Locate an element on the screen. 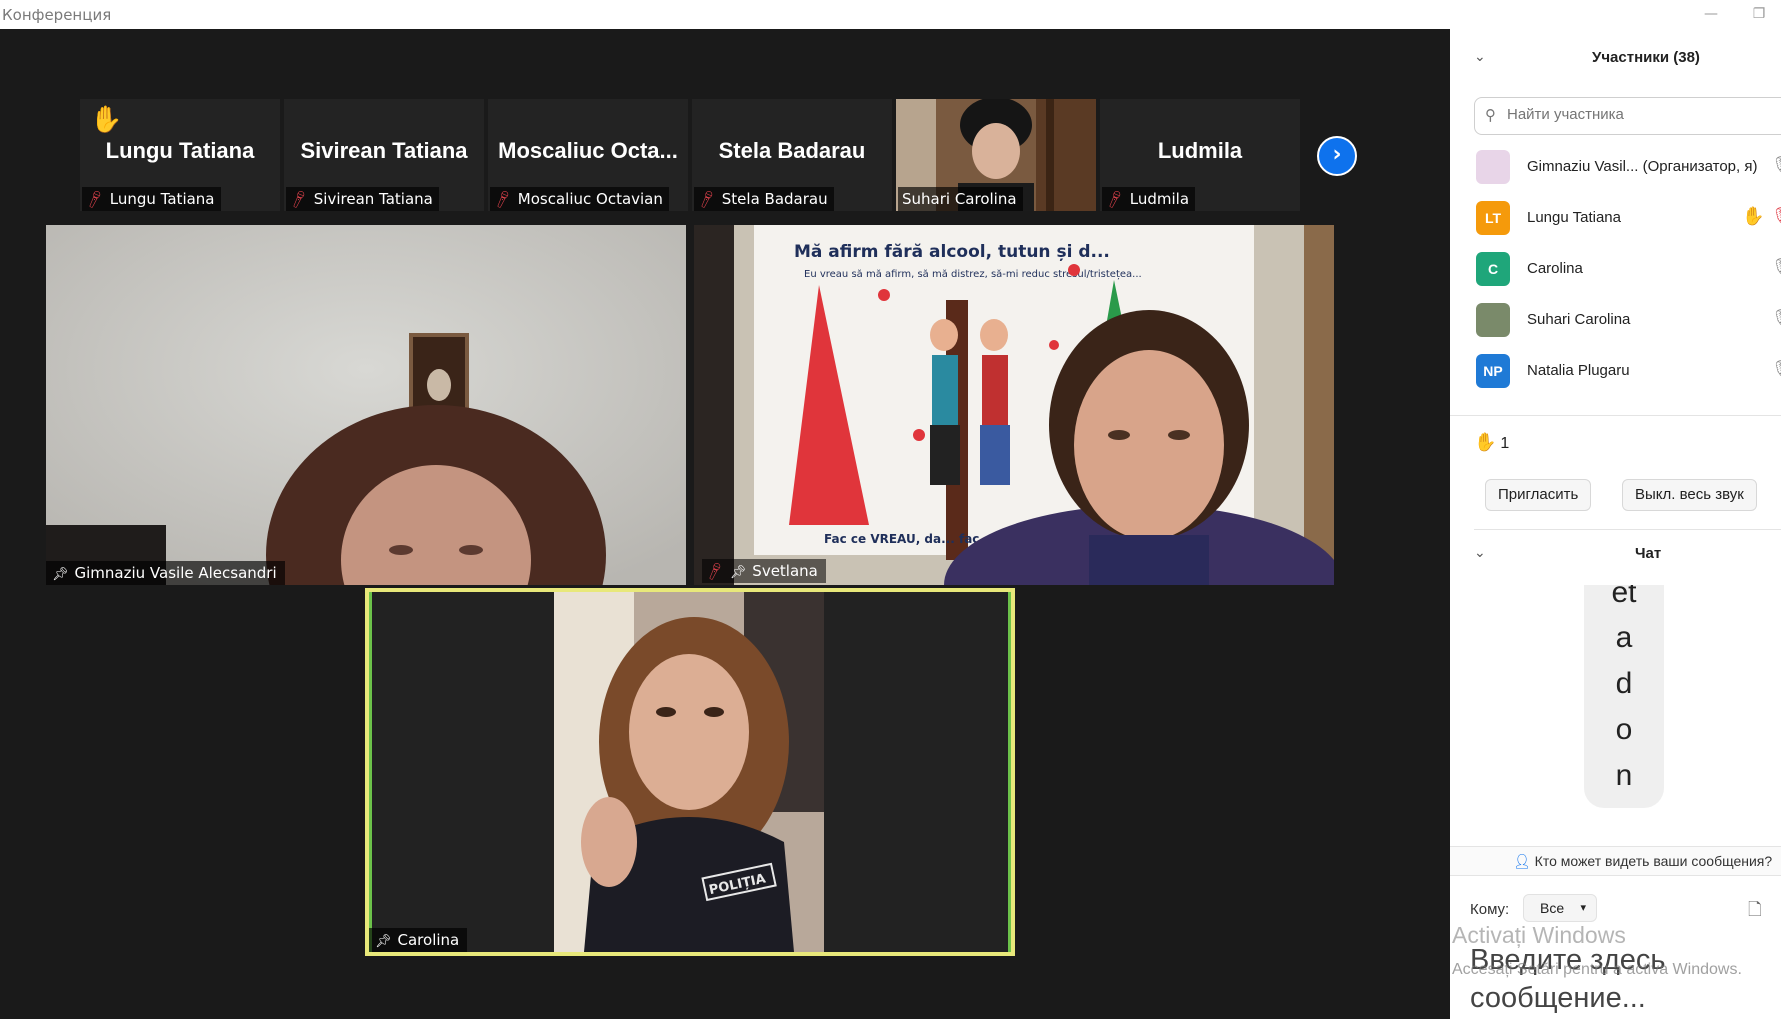 The height and width of the screenshot is (1019, 1781). thumbnail-lungu-tatiana: ✋ Lungu Tatiana 🎤︎ Lungu Tatiana is located at coordinates (180, 155).